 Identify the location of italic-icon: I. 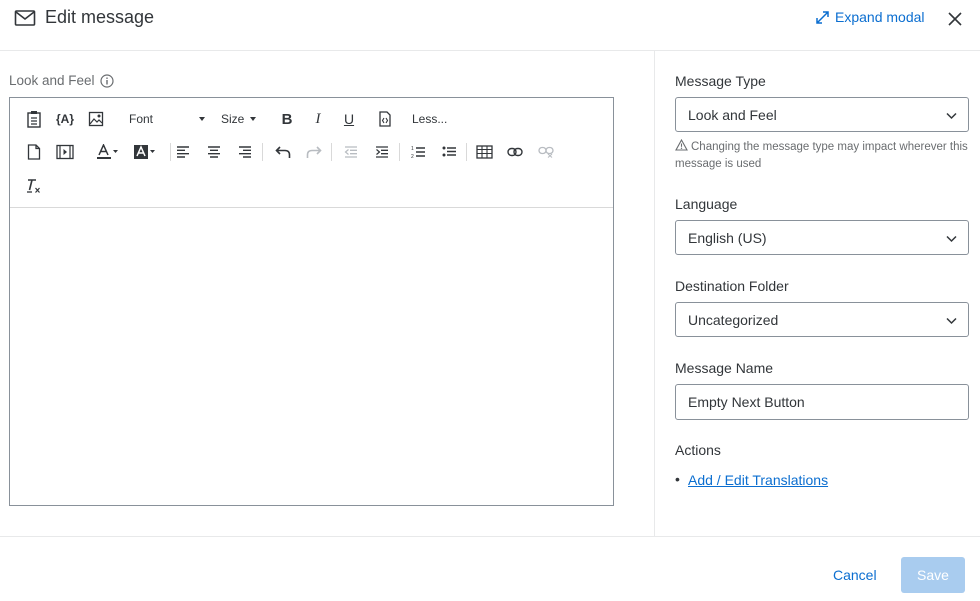
(318, 119).